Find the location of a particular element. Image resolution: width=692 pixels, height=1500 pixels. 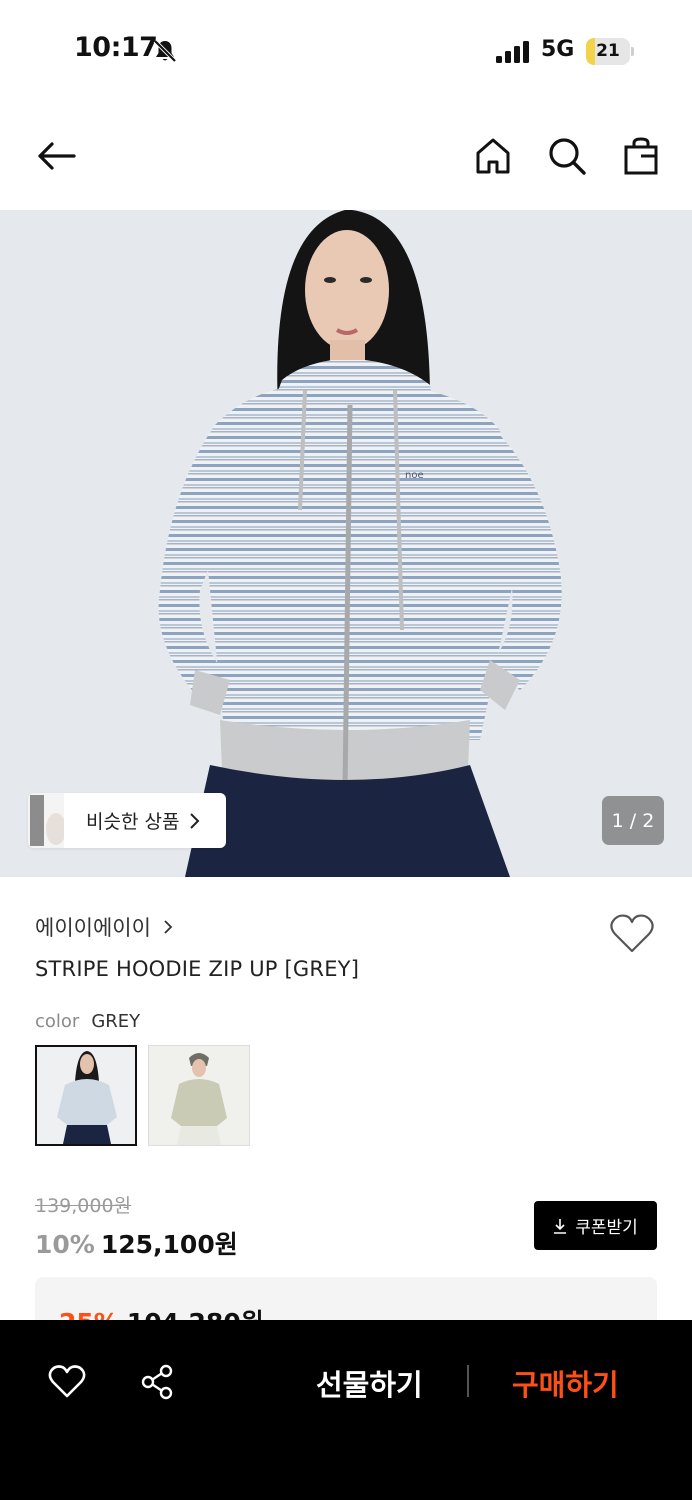

price-row: 10% 125,100원 is located at coordinates (136, 1243).